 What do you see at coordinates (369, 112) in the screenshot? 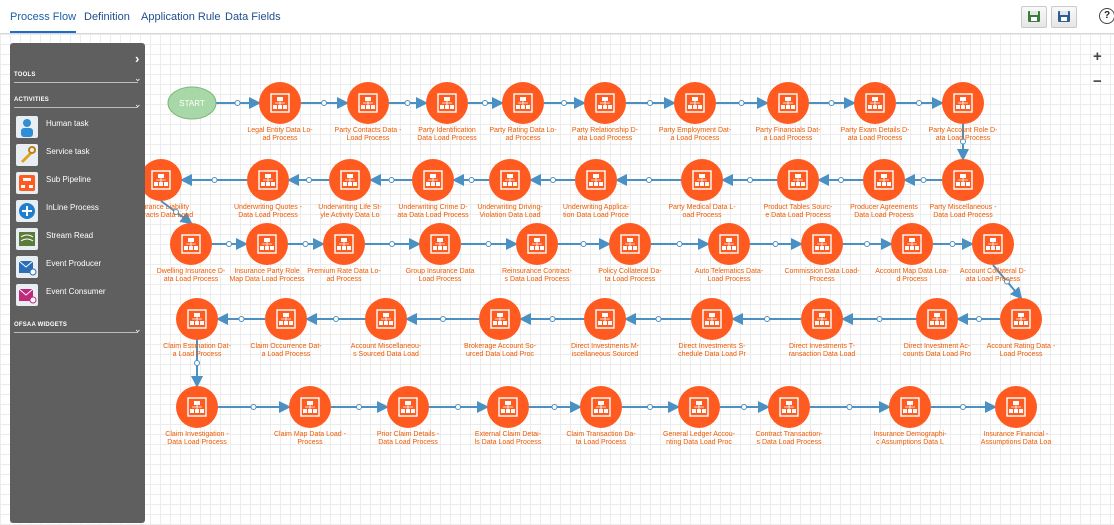
I see `process-node: Party Contacts Data -Load Process` at bounding box center [369, 112].